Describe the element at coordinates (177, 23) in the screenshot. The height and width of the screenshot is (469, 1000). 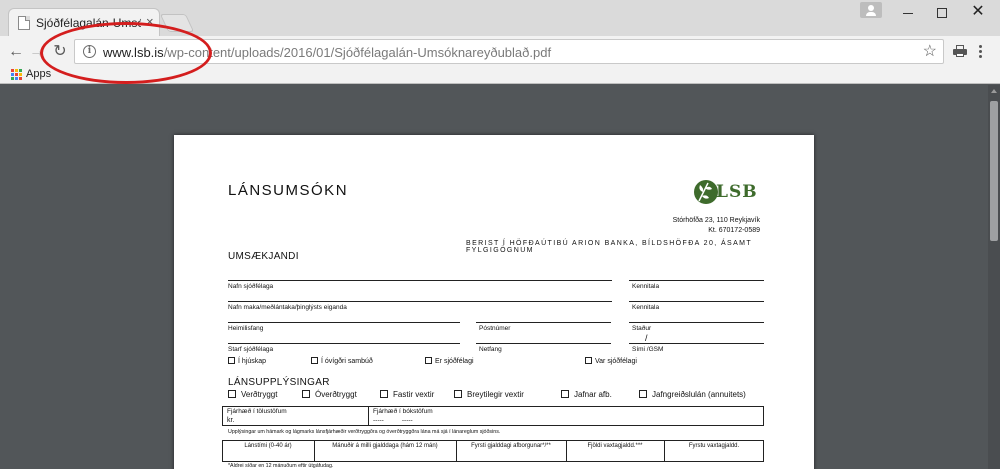
I see `new-tab-button` at that location.